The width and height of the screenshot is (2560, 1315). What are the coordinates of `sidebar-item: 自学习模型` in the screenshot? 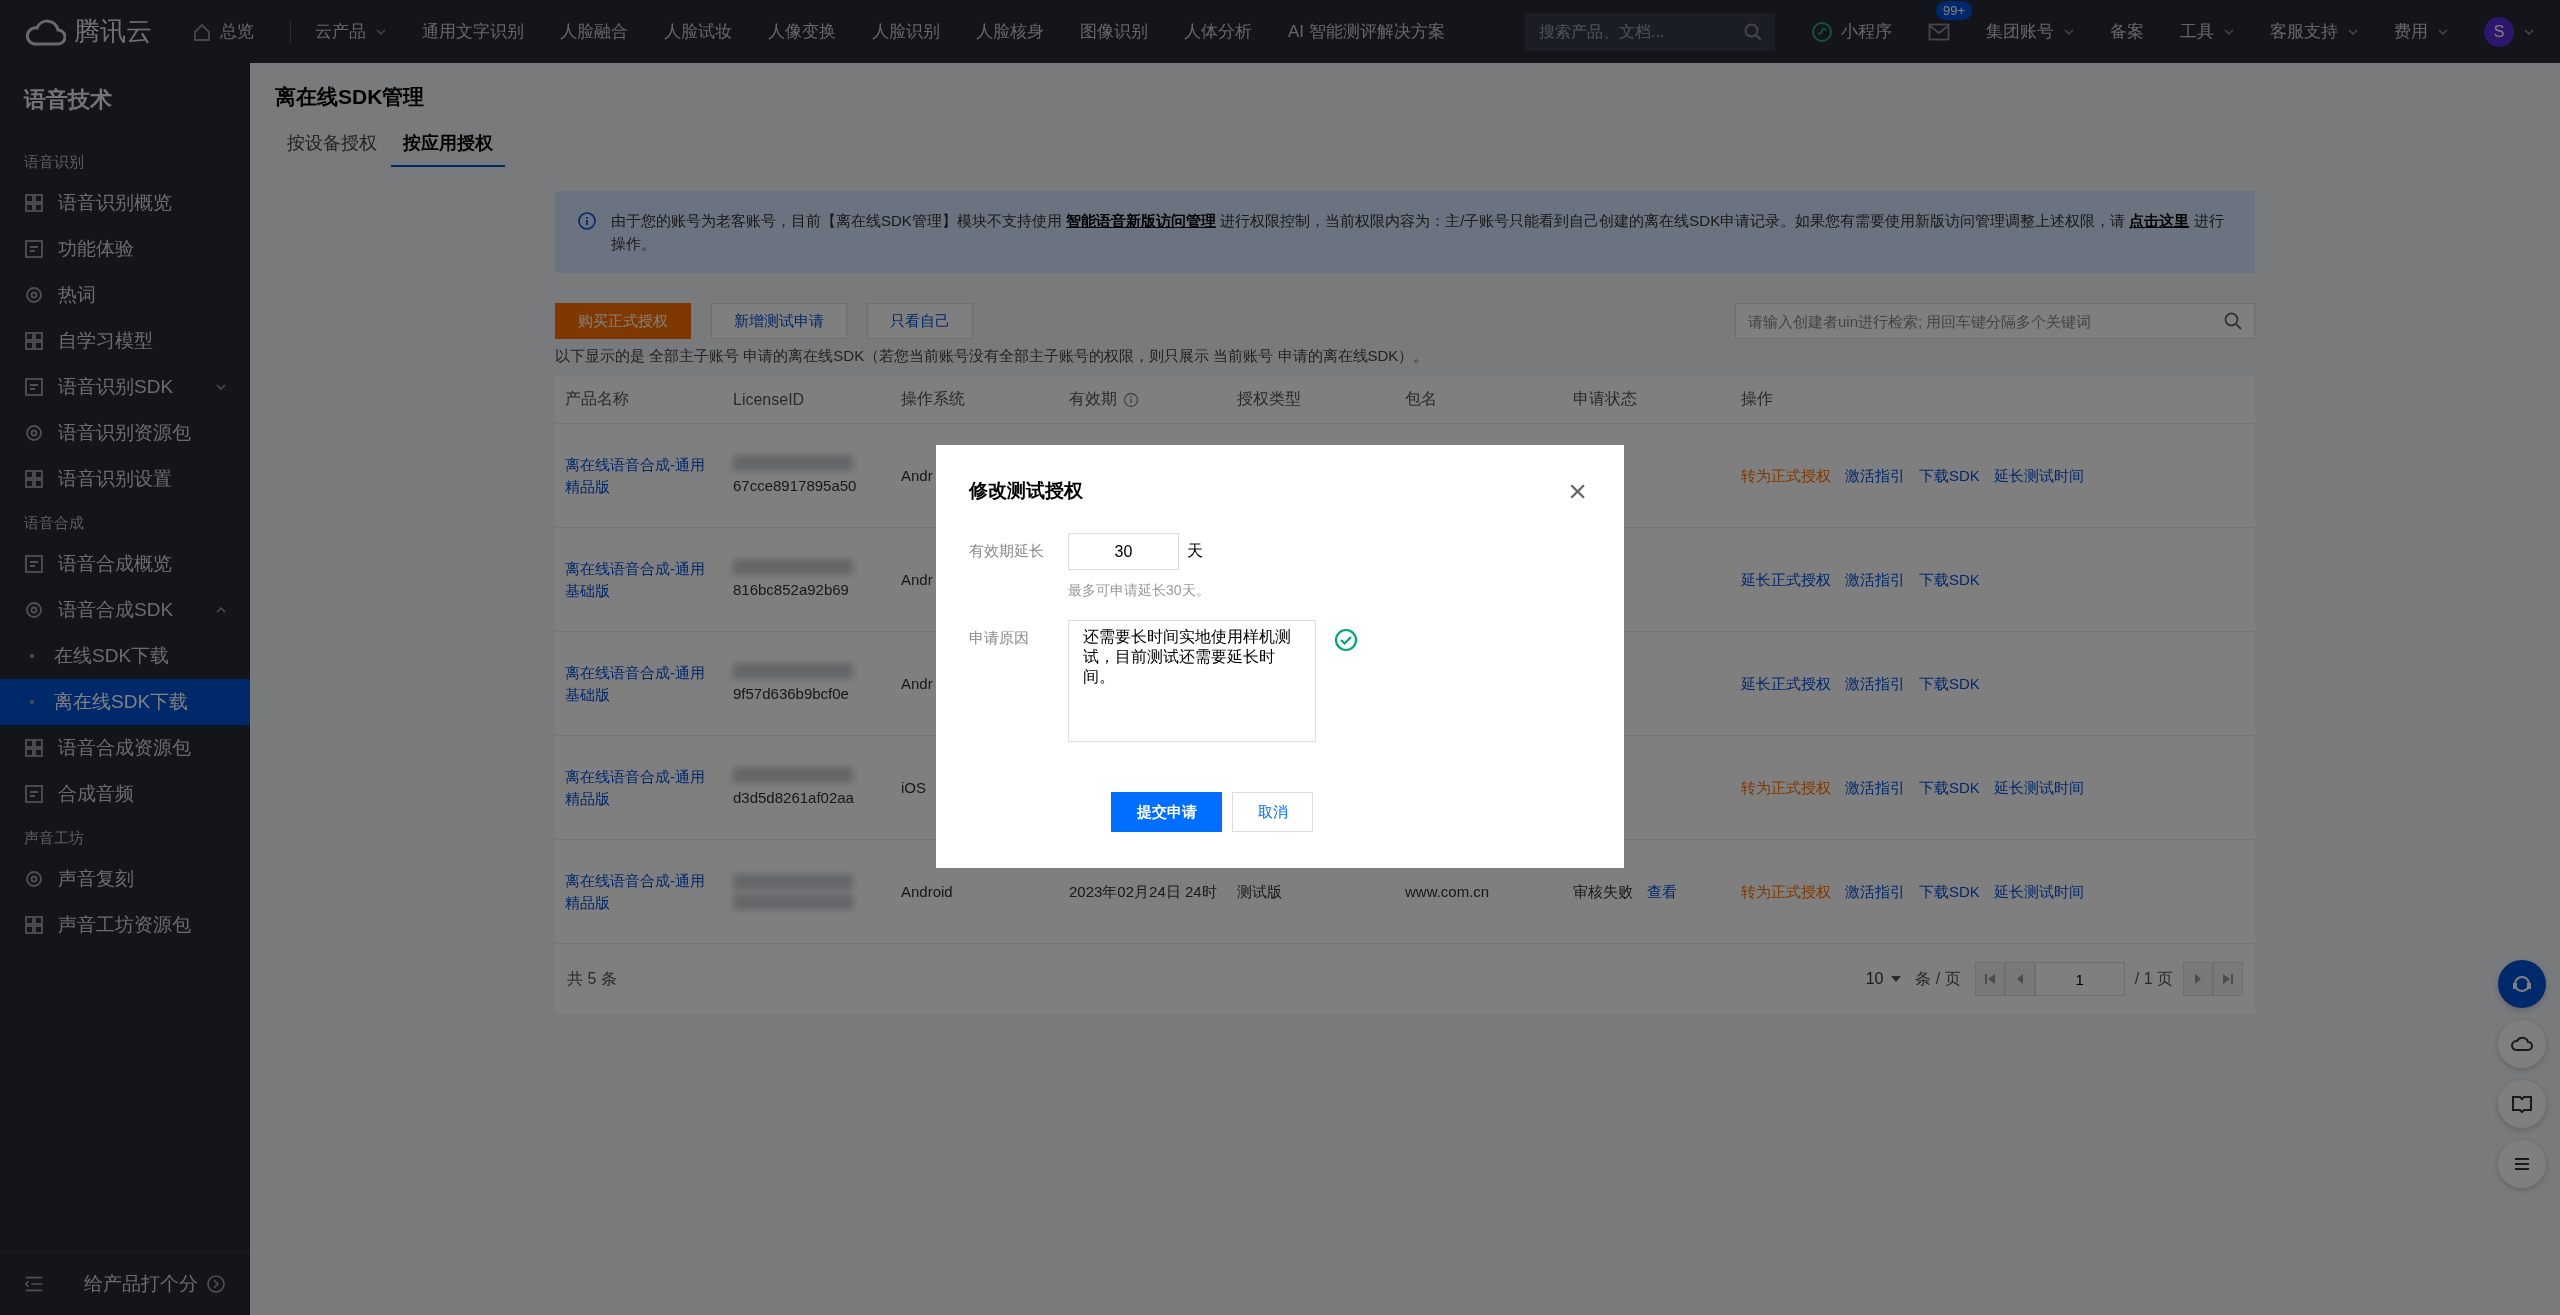 It's located at (125, 341).